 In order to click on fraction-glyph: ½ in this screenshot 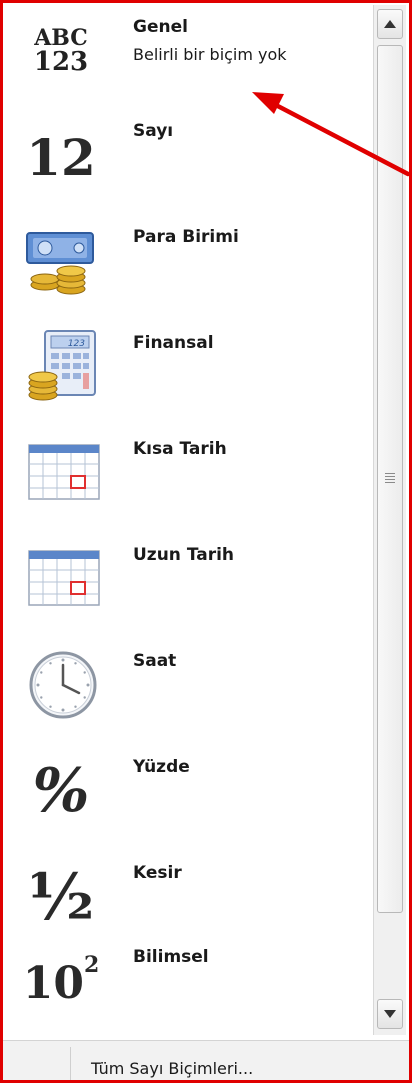, I will do `click(61, 897)`.